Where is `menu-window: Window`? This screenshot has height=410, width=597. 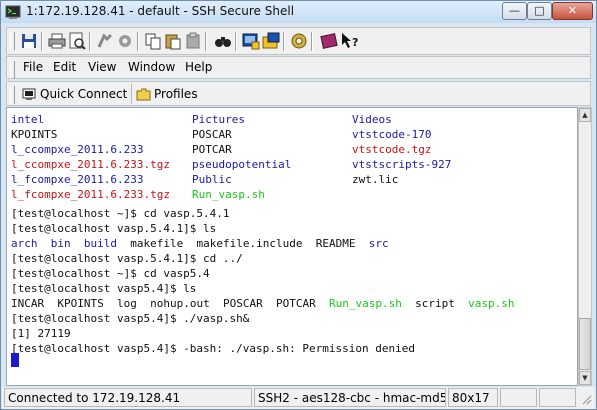 menu-window: Window is located at coordinates (151, 67).